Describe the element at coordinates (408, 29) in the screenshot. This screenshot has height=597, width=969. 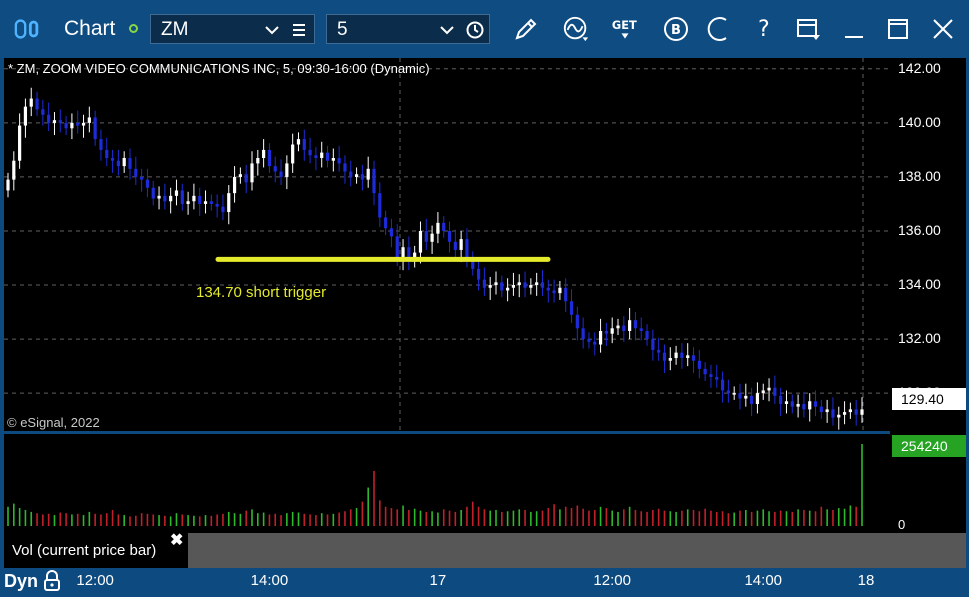
I see `interval-input: 5` at that location.